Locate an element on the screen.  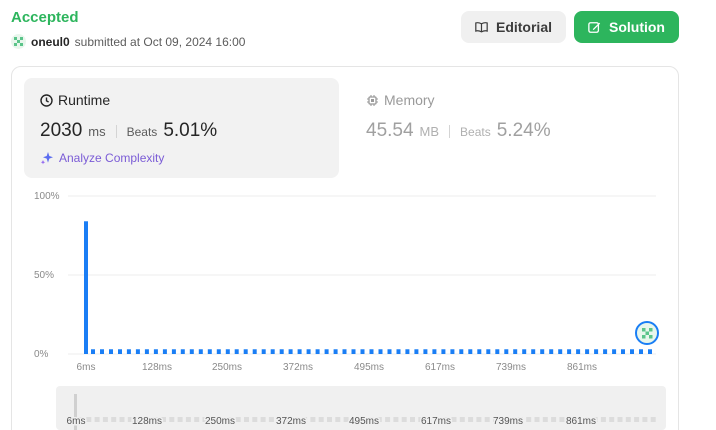
username-link: oneul0 is located at coordinates (50, 42).